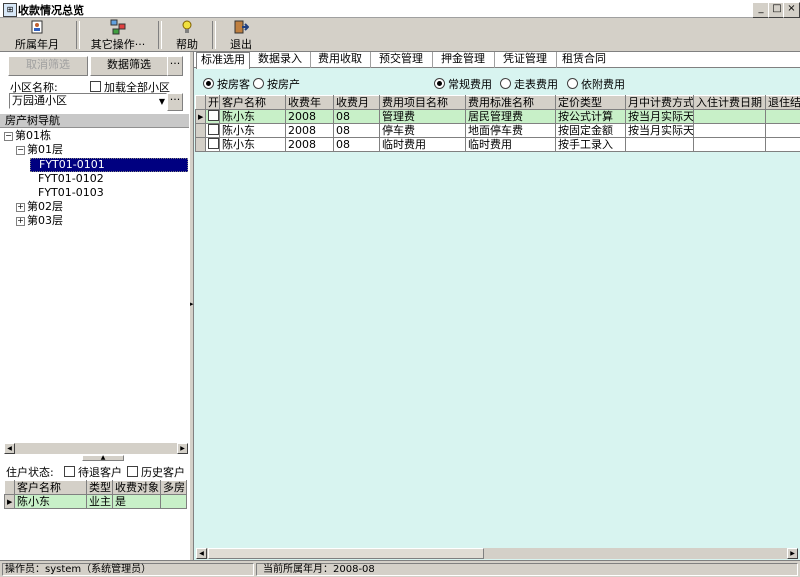  Describe the element at coordinates (241, 35) in the screenshot. I see `exit-button: 退出` at that location.